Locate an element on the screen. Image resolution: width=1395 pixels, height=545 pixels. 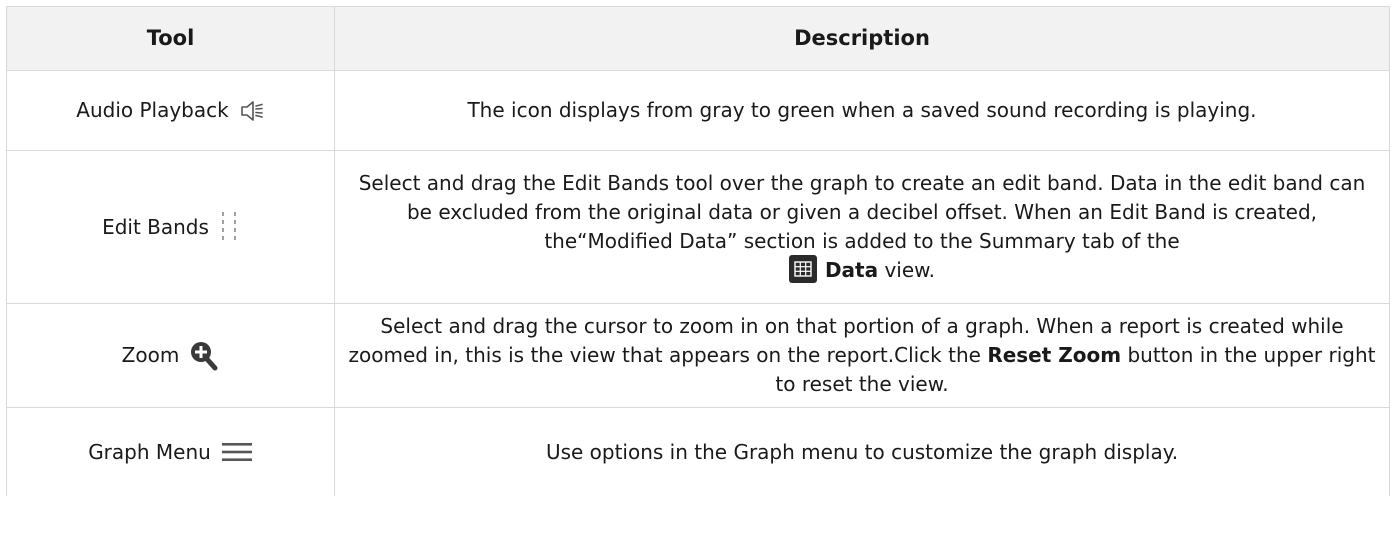
table-grid-icon is located at coordinates (802, 269).